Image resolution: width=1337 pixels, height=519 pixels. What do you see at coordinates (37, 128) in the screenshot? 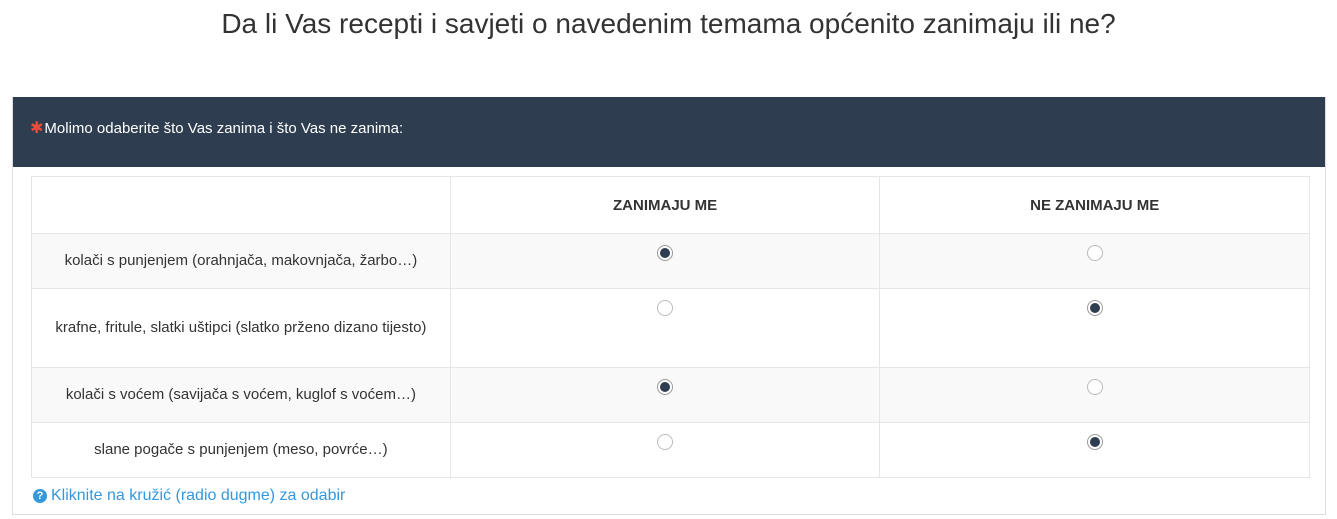
I see `required-asterisk-icon: ✱` at bounding box center [37, 128].